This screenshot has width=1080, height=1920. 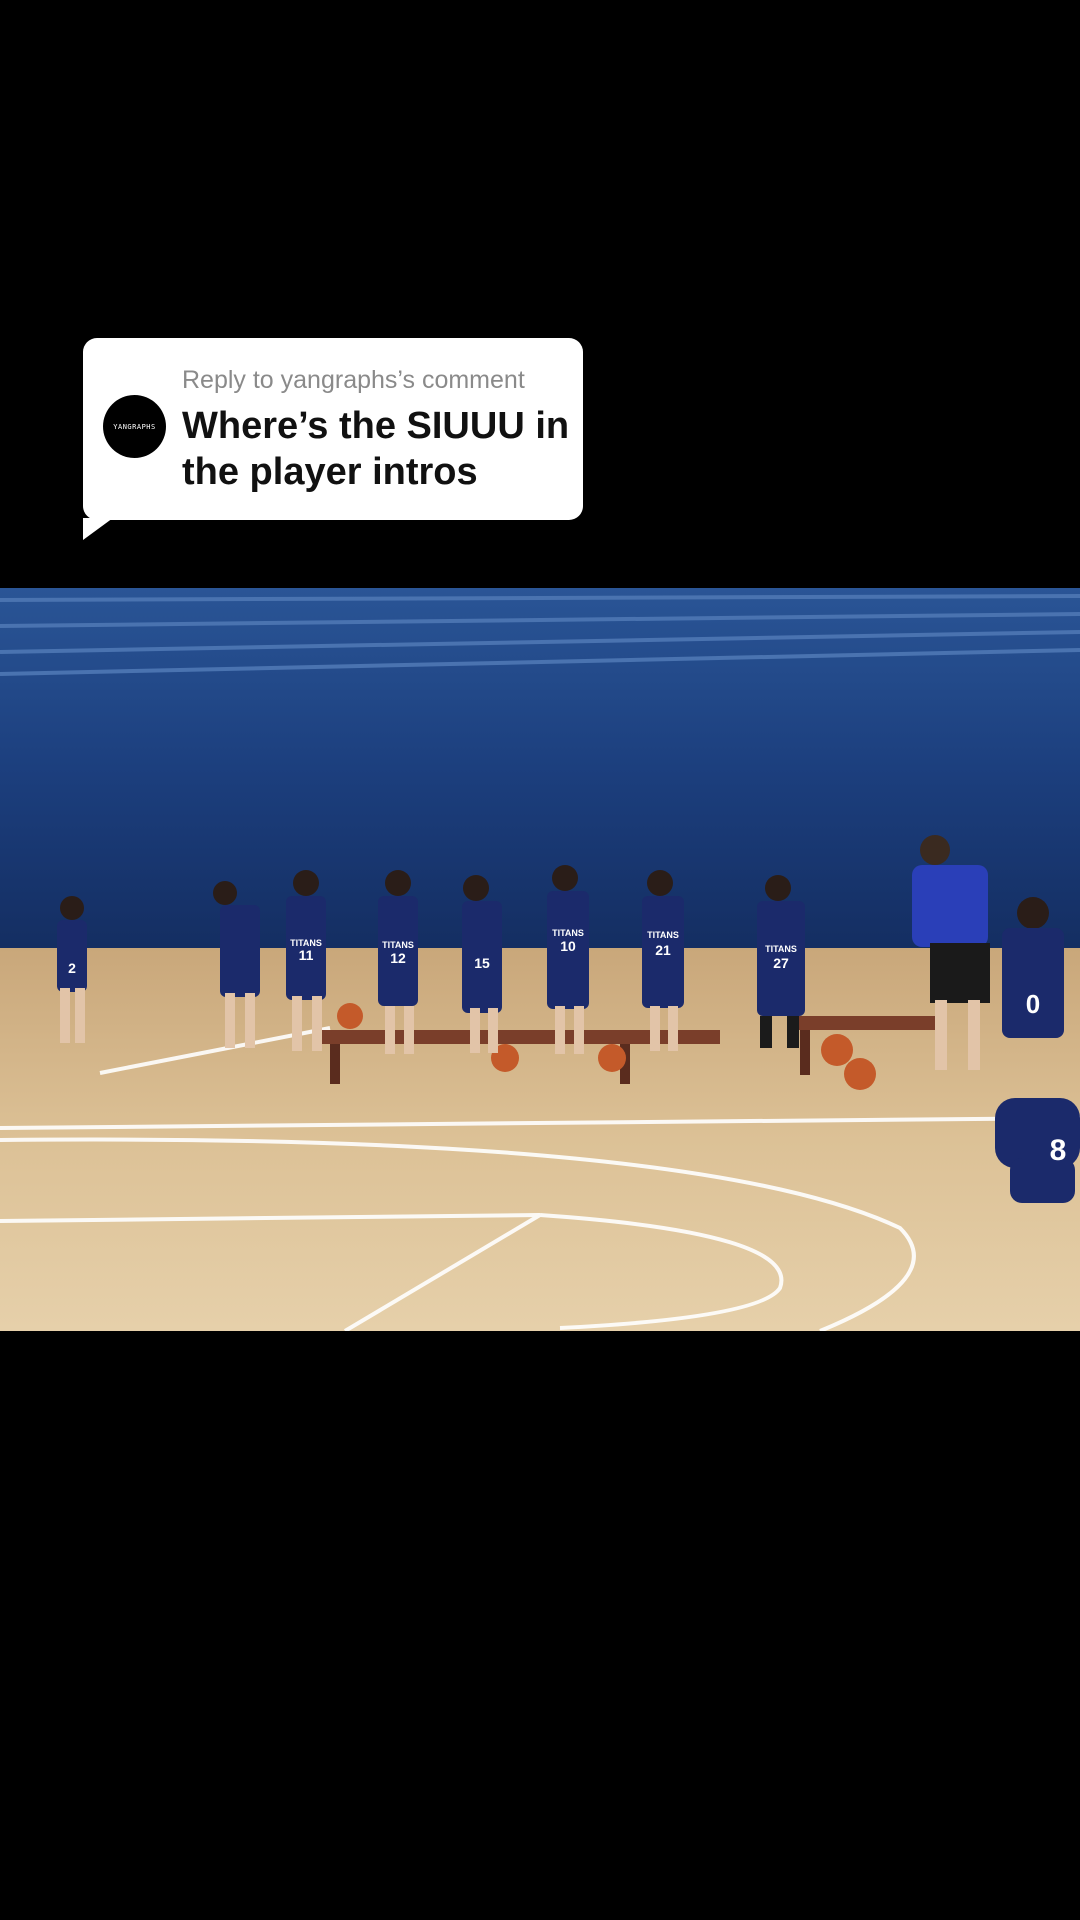 I want to click on svg-text: 27, so click(x=781, y=963).